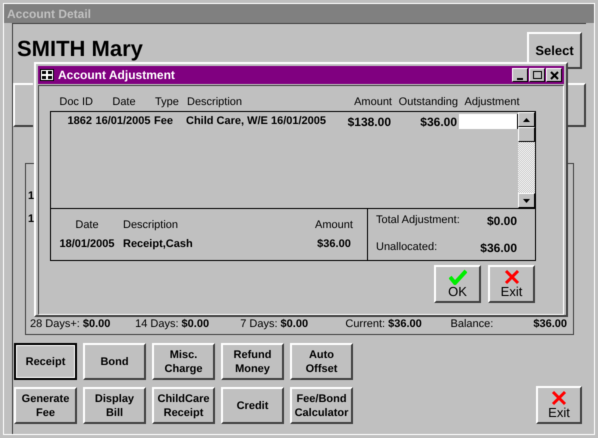  Describe the element at coordinates (114, 405) in the screenshot. I see `action-button: Display Bill` at that location.